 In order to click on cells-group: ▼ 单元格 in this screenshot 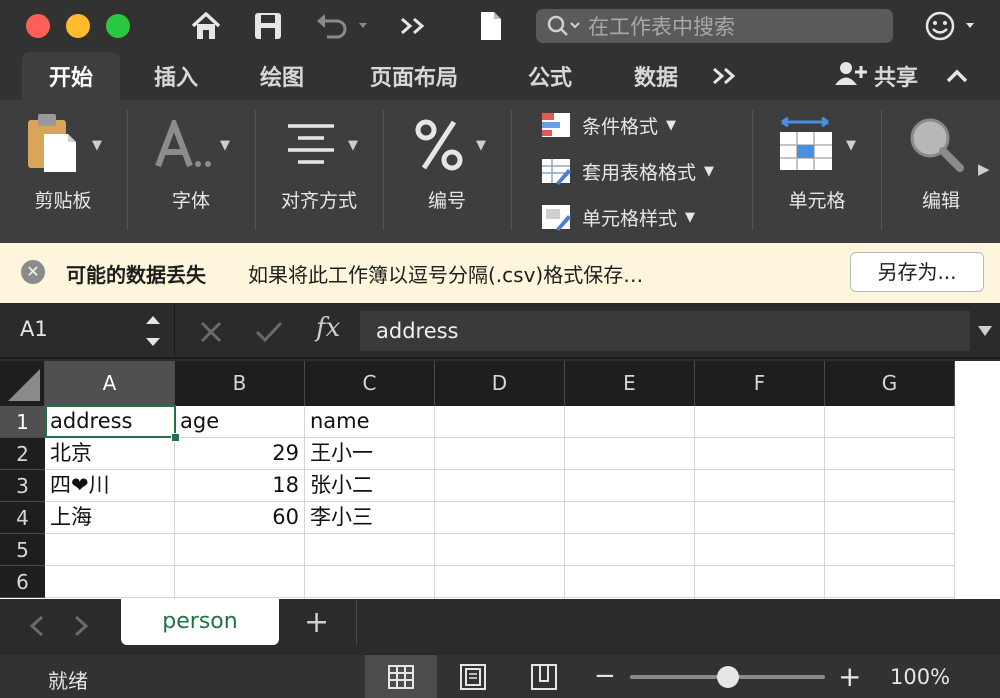, I will do `click(817, 171)`.